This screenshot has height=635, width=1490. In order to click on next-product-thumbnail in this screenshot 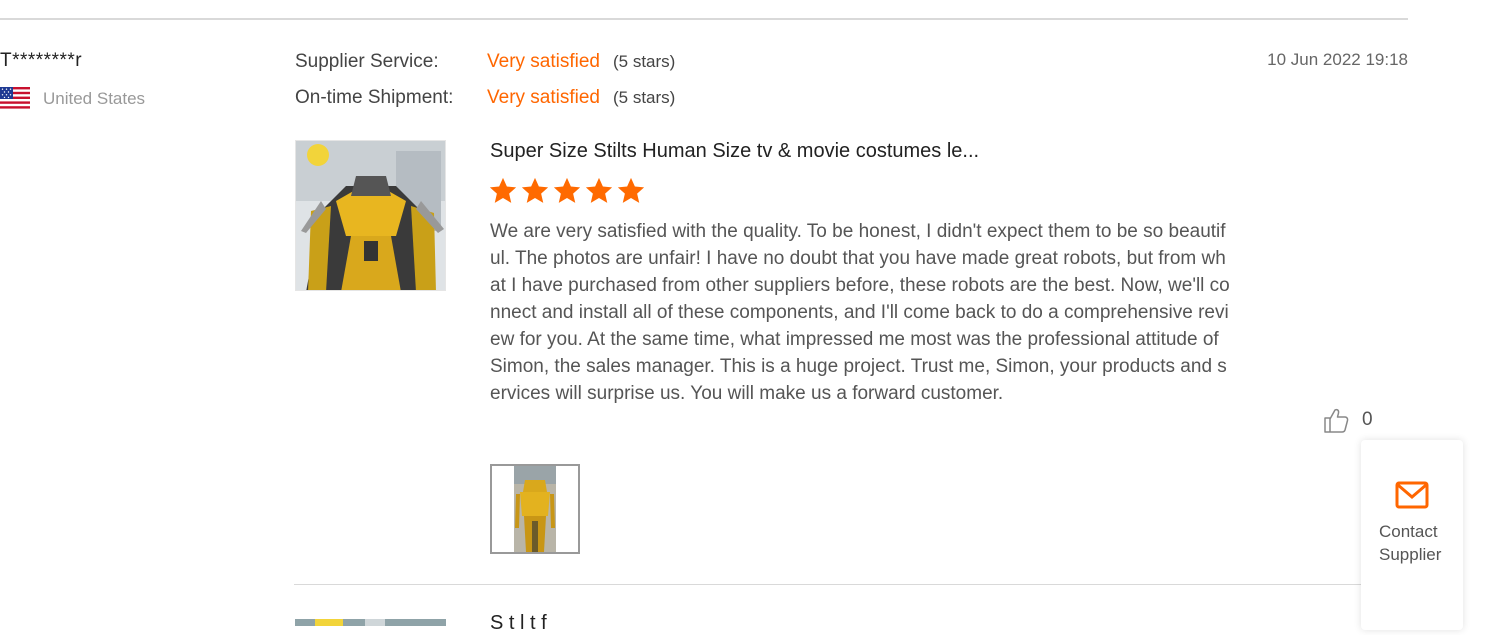, I will do `click(370, 621)`.